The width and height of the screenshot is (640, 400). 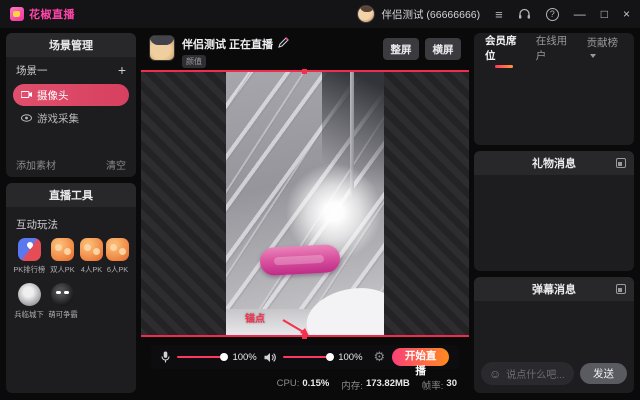 I want to click on start-live-button: 开始直播, so click(x=421, y=362).